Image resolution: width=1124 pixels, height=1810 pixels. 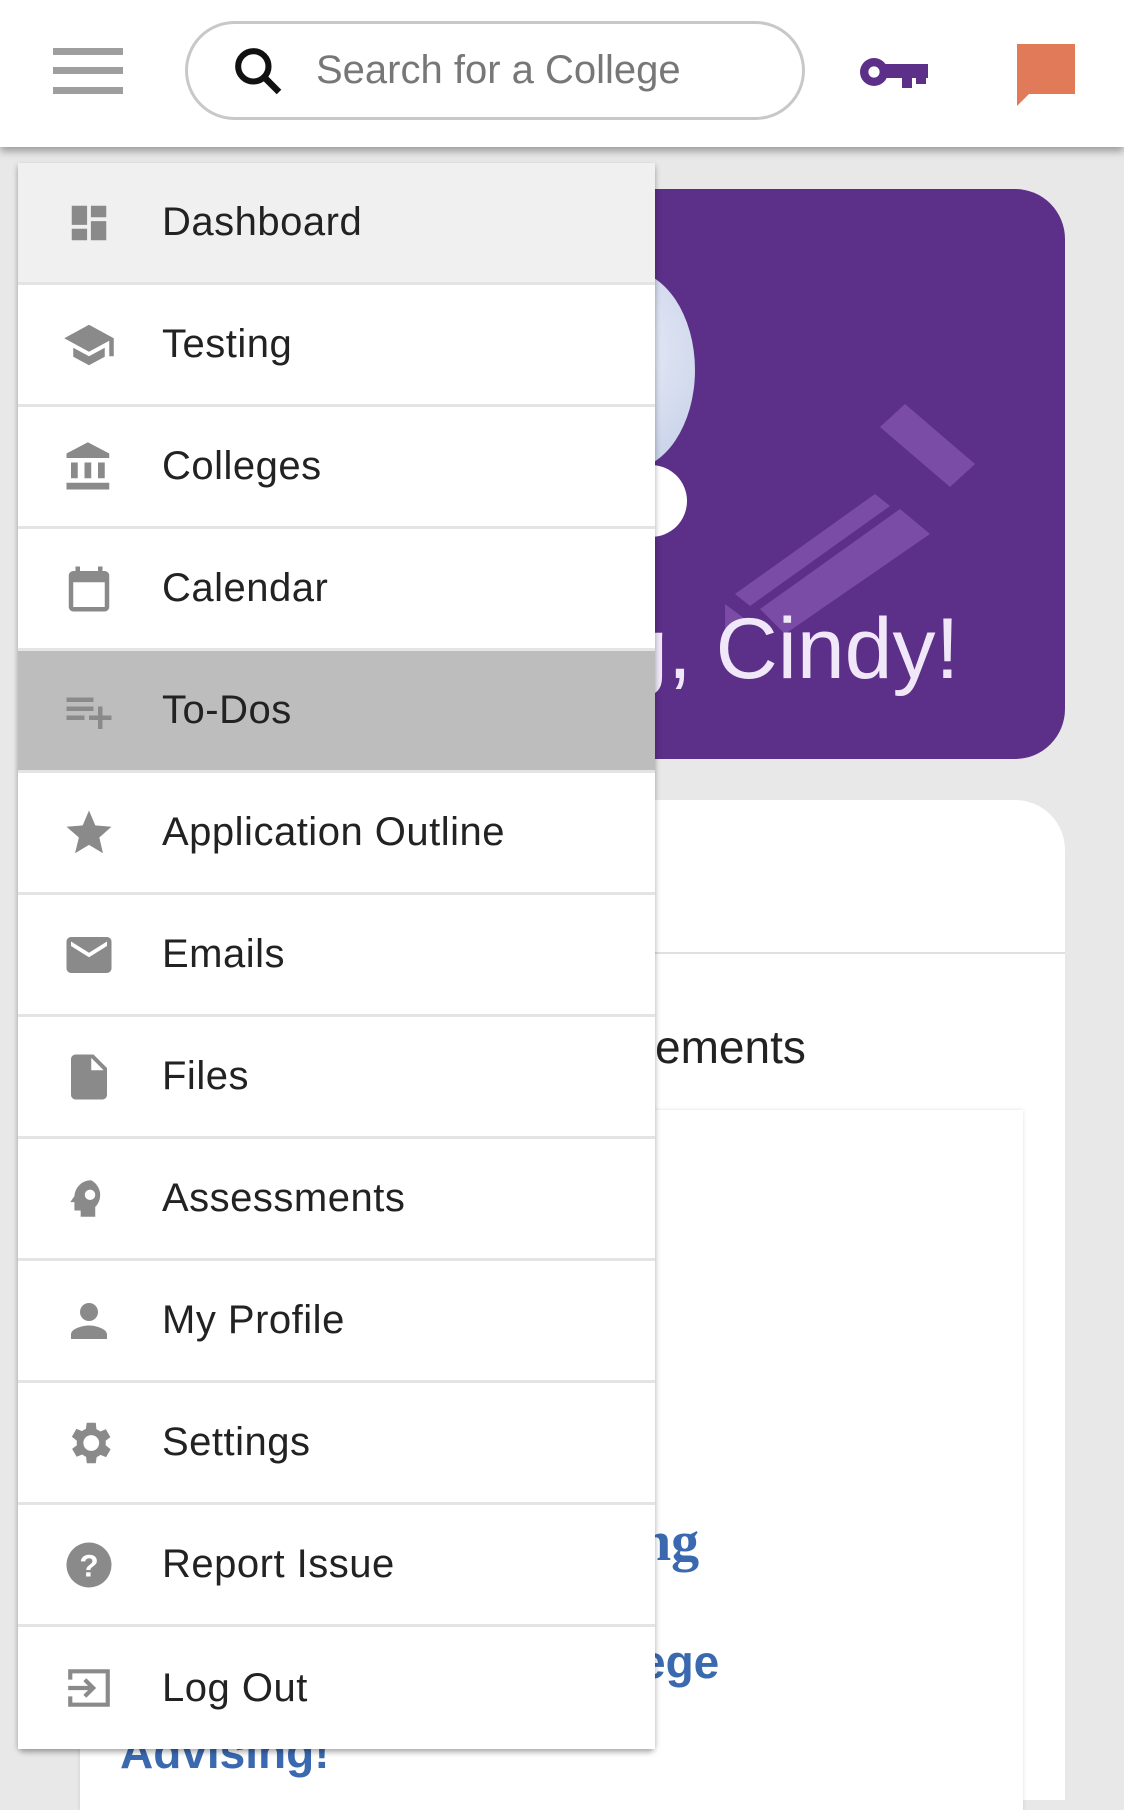 What do you see at coordinates (227, 710) in the screenshot?
I see `menu-item-label: To-Dos` at bounding box center [227, 710].